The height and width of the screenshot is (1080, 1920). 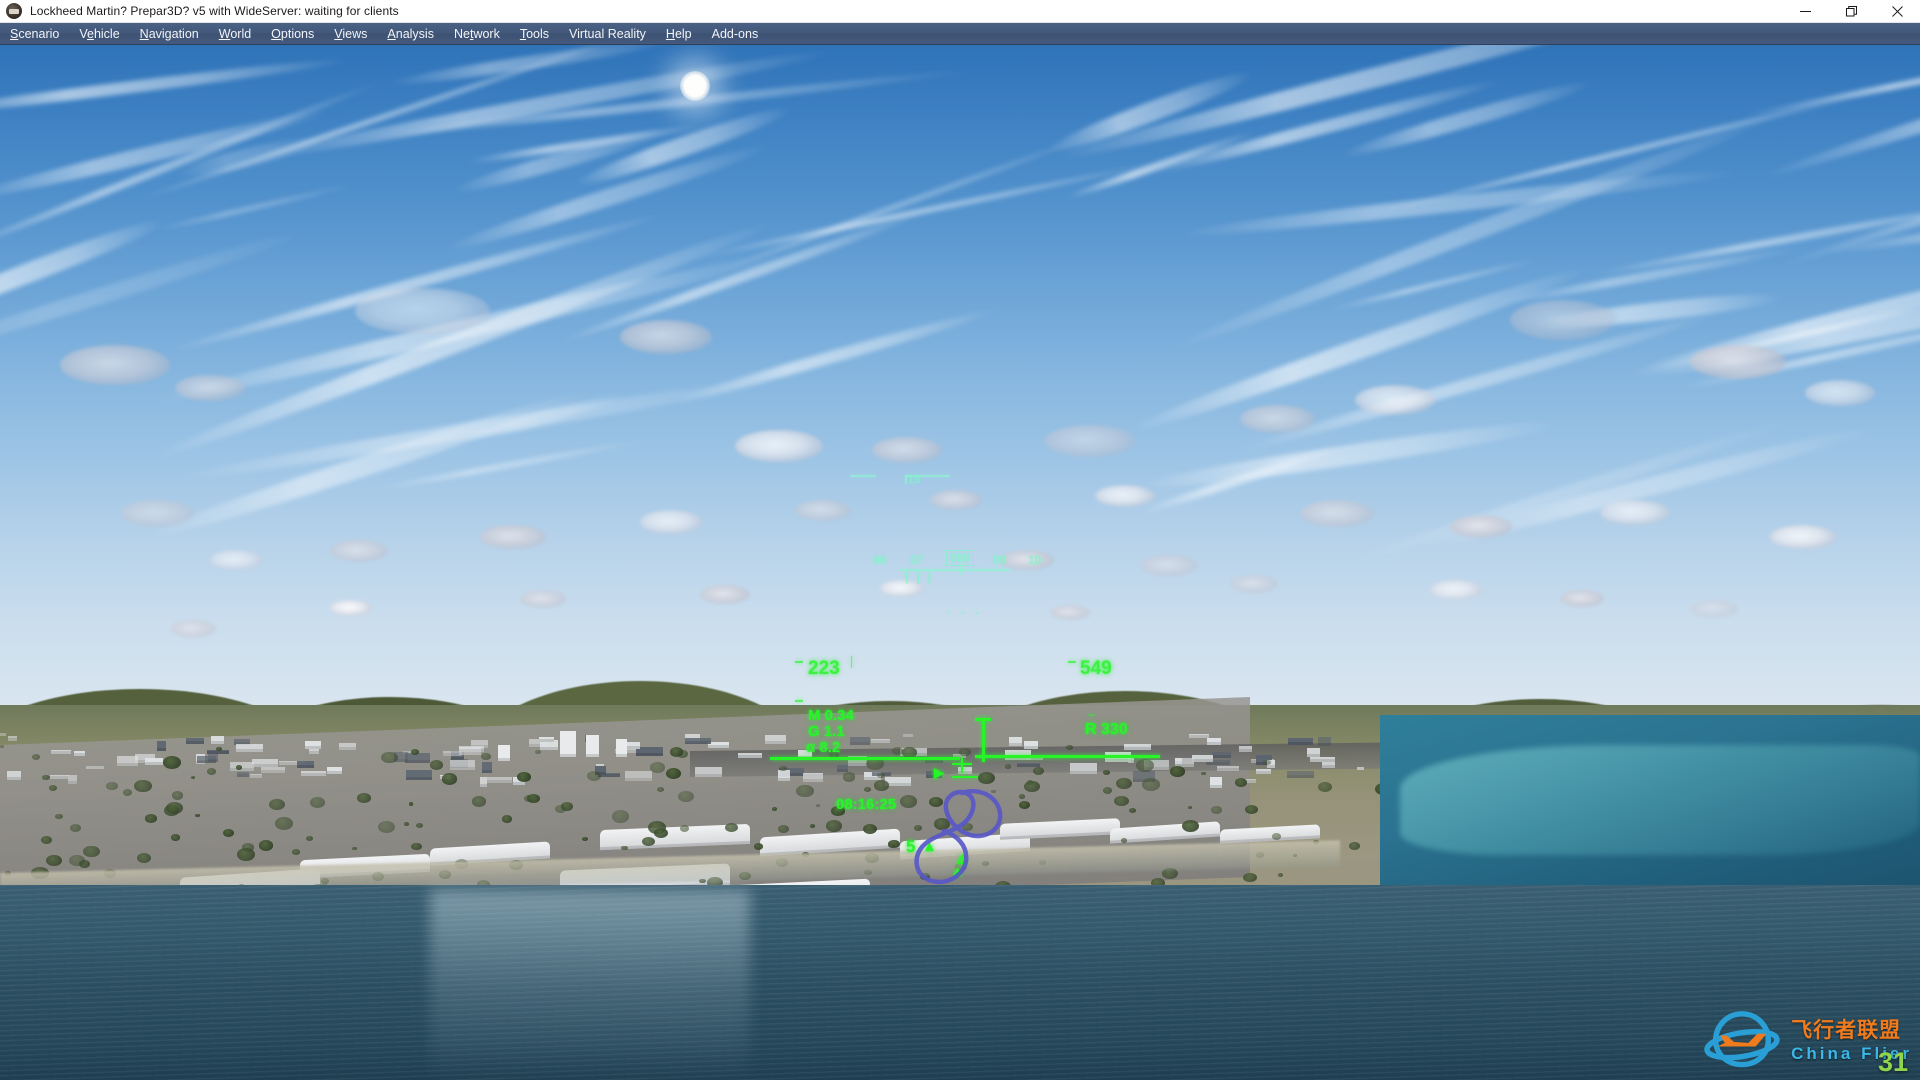 I want to click on plane-orbit-logo, so click(x=1742, y=1039).